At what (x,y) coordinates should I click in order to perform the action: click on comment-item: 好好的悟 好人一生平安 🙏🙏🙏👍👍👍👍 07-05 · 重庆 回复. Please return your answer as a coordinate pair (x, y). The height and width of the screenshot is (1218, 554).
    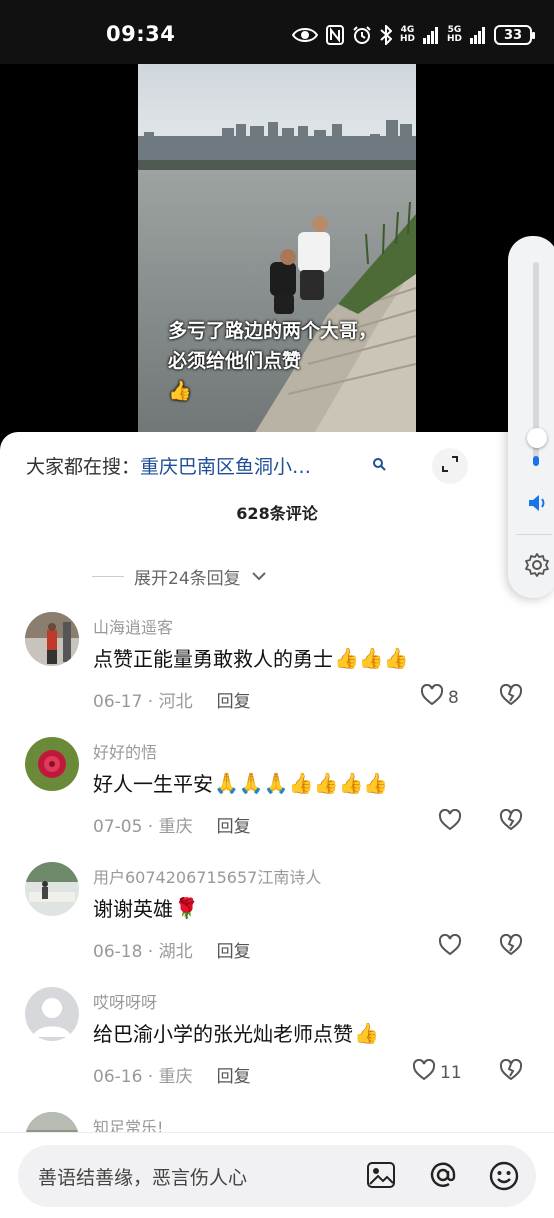
    Looking at the image, I should click on (277, 799).